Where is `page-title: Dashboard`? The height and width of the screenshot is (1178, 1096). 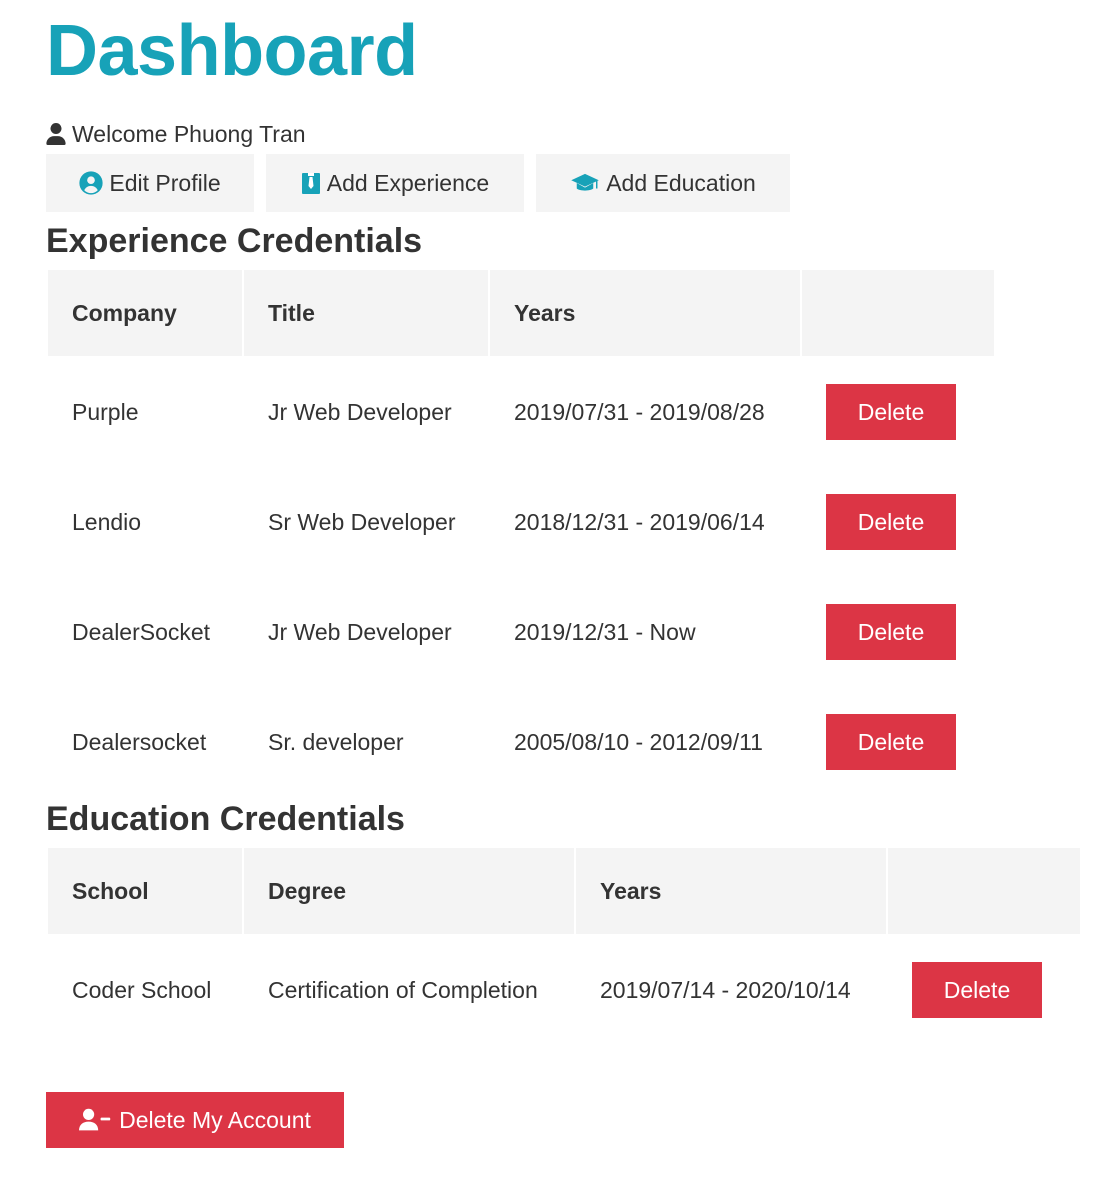 page-title: Dashboard is located at coordinates (232, 51).